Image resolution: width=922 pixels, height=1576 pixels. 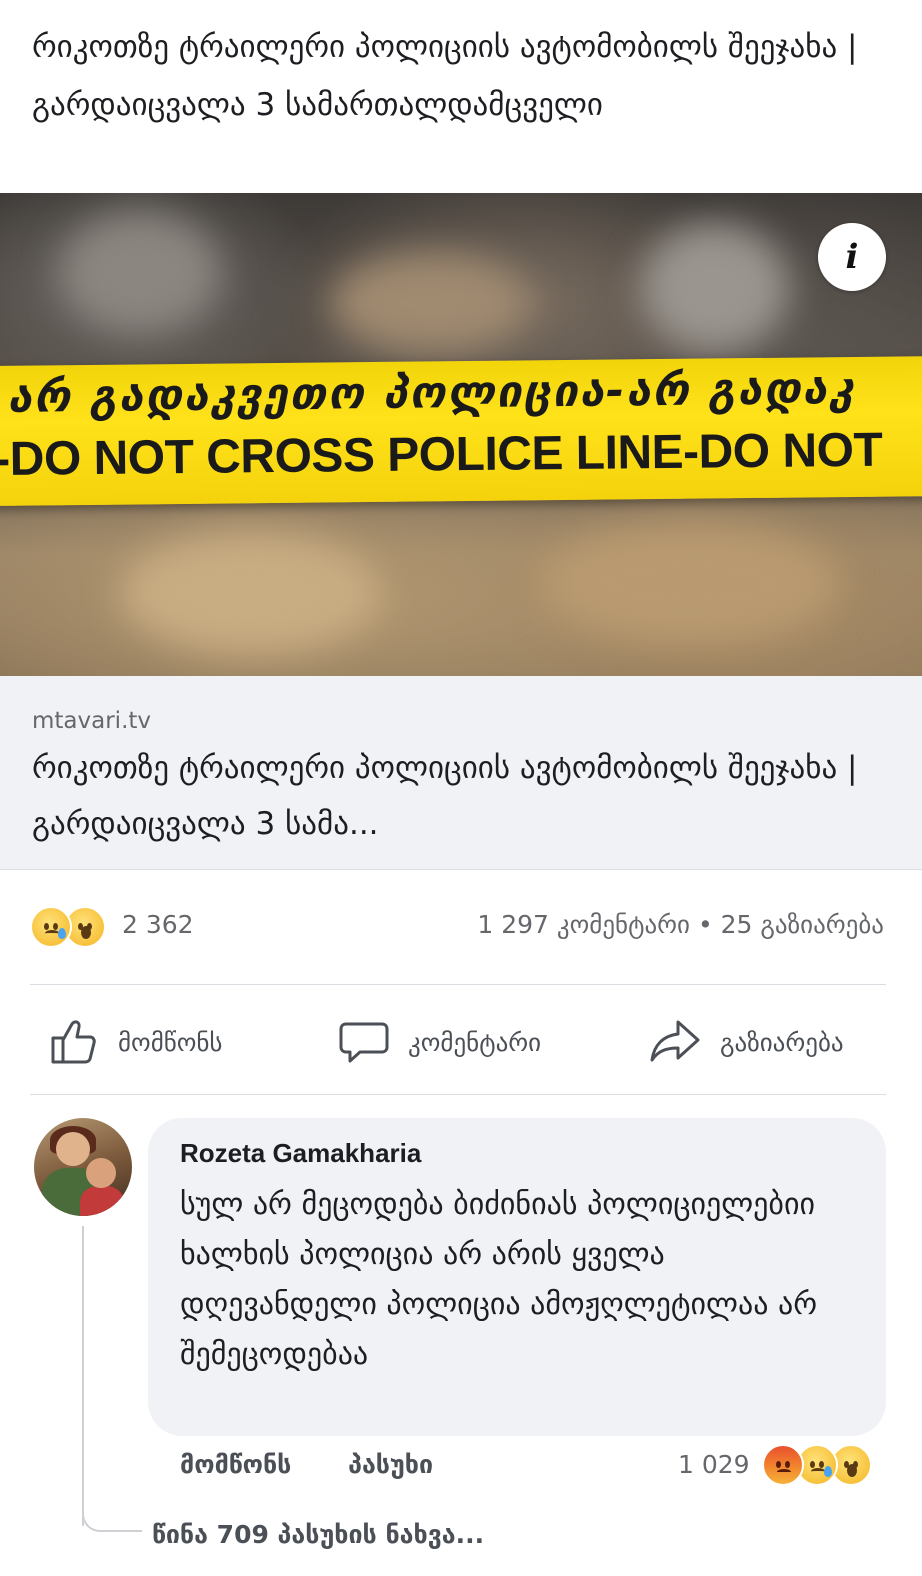 I want to click on reaction-icons, so click(x=68, y=927).